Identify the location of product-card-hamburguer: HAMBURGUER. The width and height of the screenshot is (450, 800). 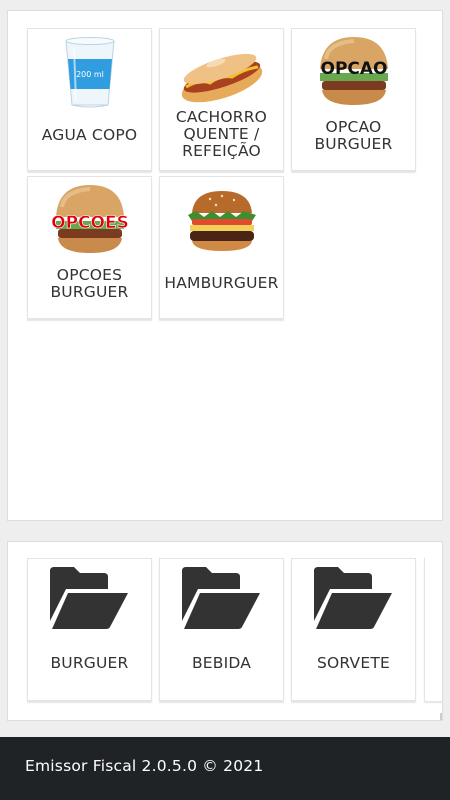
(221, 247).